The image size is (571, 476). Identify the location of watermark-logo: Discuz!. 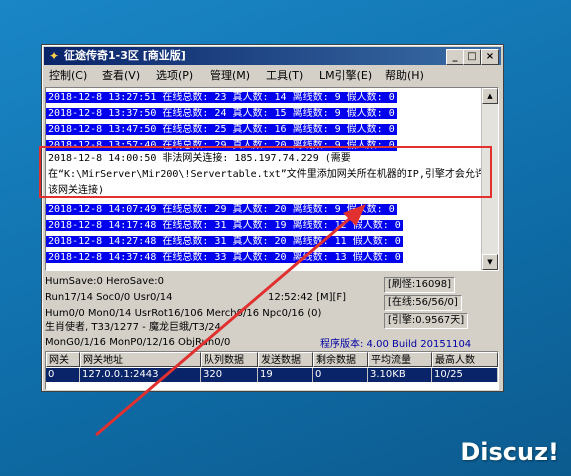
(509, 452).